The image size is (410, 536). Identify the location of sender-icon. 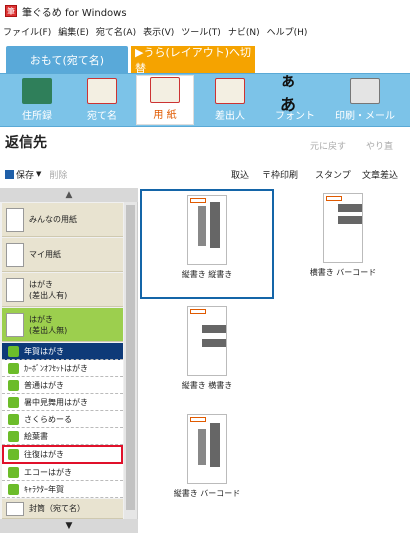
(230, 91).